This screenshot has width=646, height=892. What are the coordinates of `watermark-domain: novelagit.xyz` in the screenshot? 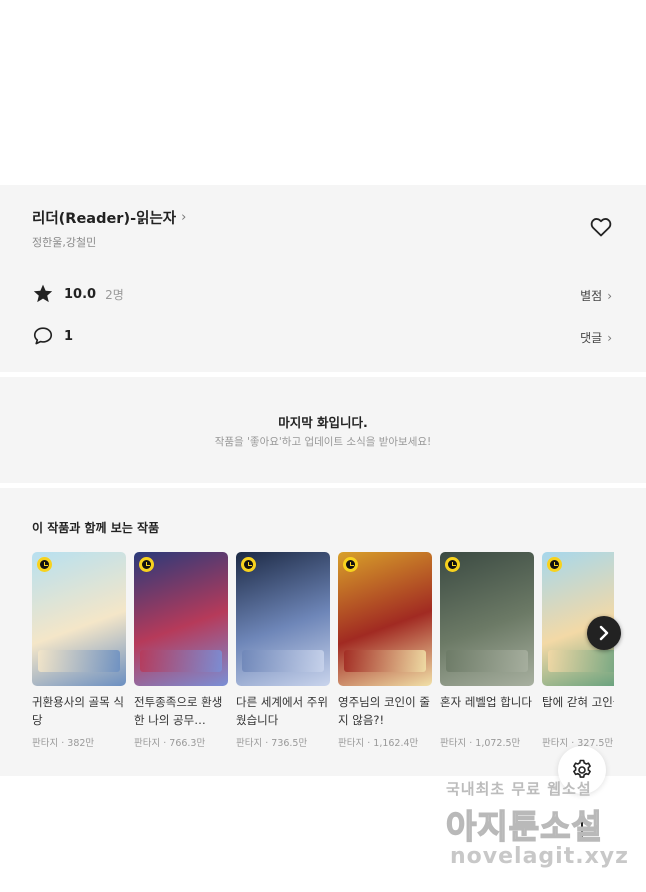 It's located at (539, 856).